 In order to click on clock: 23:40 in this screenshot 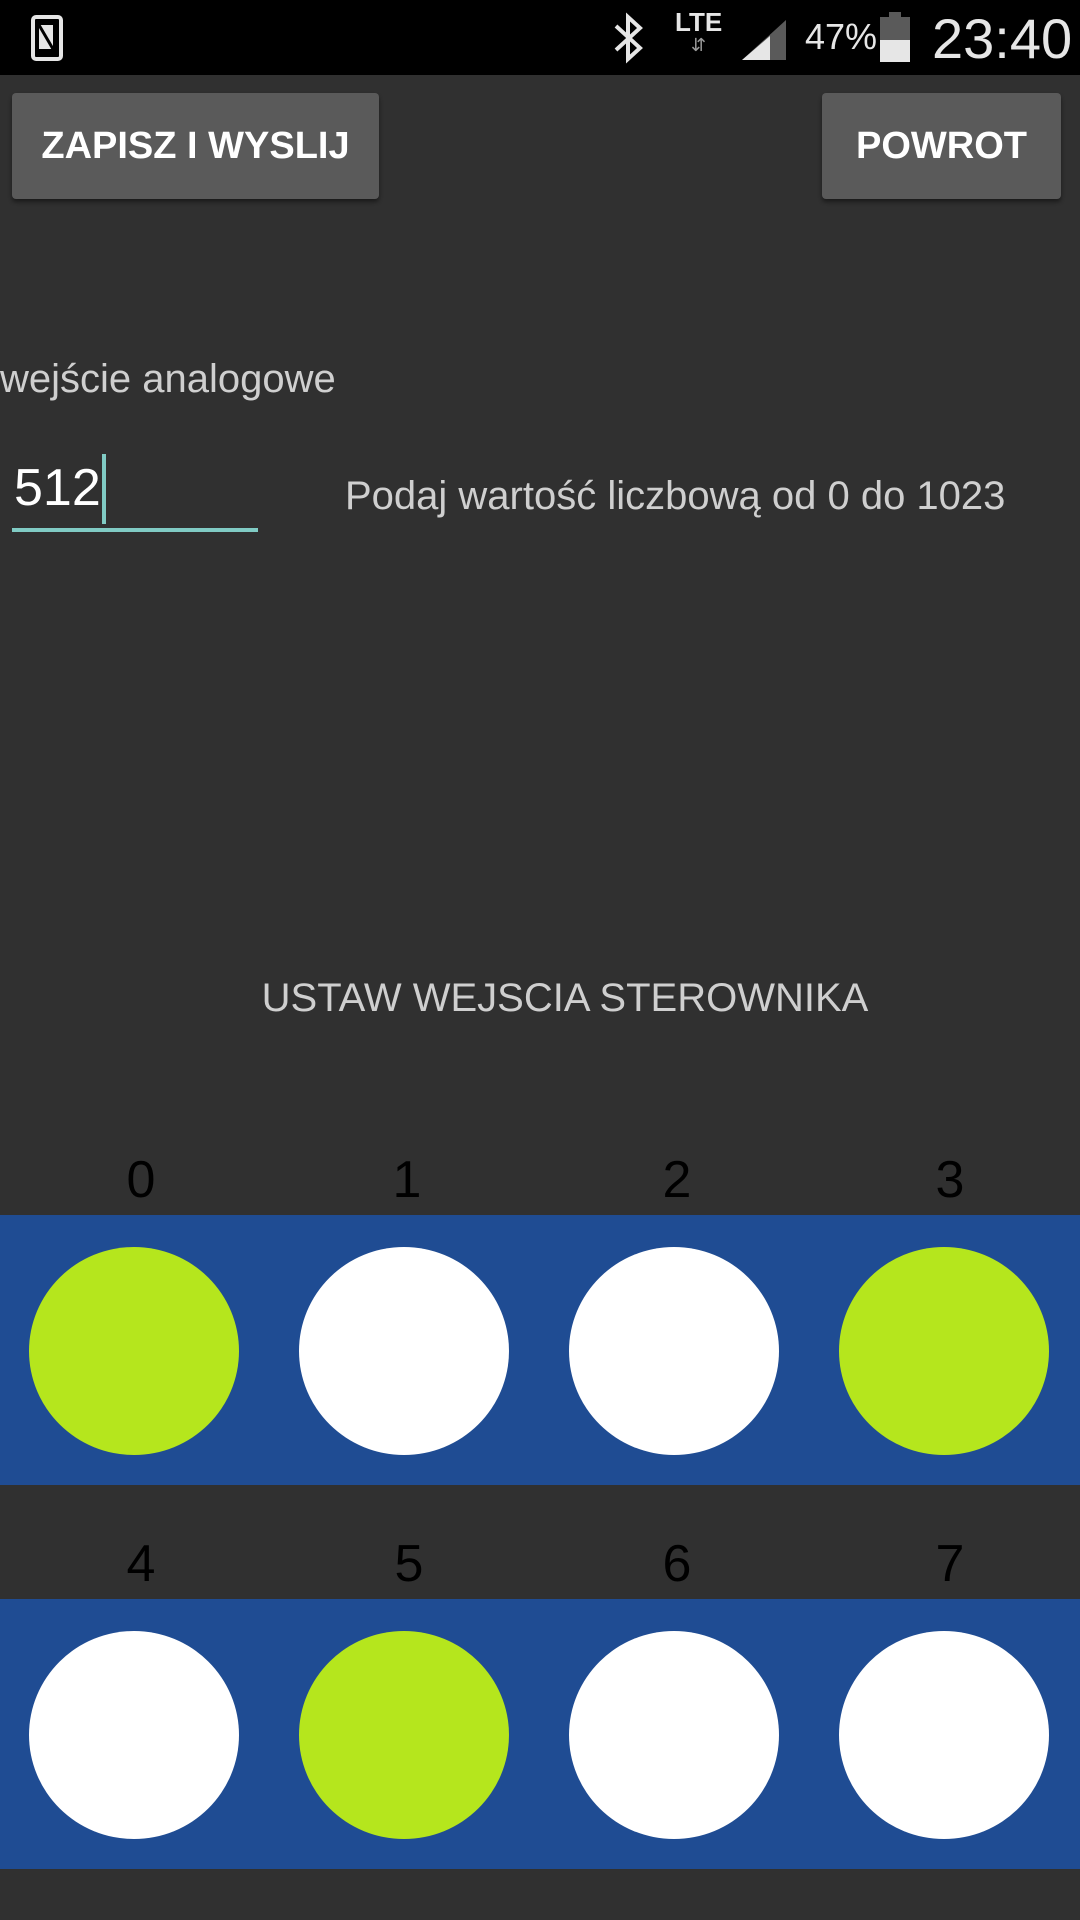, I will do `click(1002, 38)`.